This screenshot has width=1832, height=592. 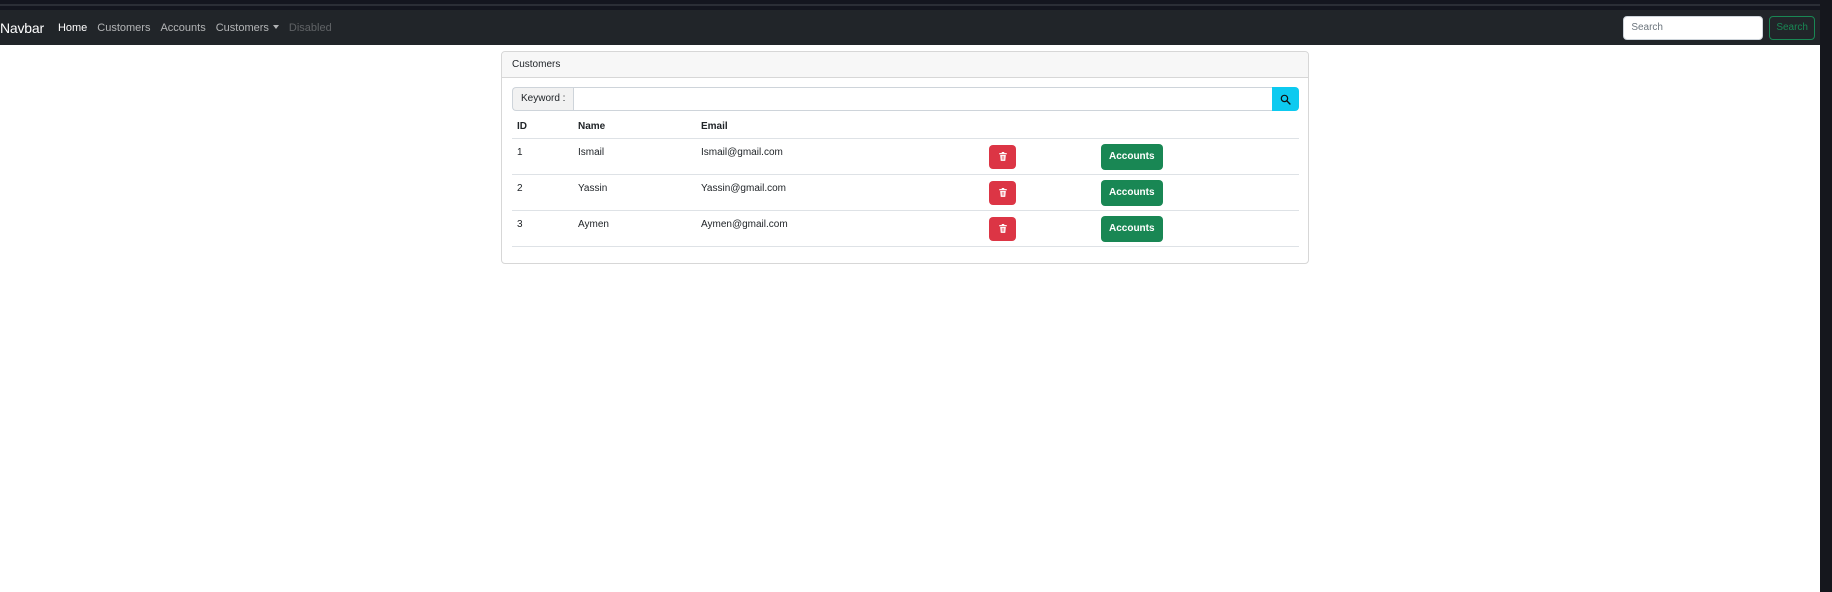 What do you see at coordinates (123, 28) in the screenshot?
I see `nav-link-customers: Customers` at bounding box center [123, 28].